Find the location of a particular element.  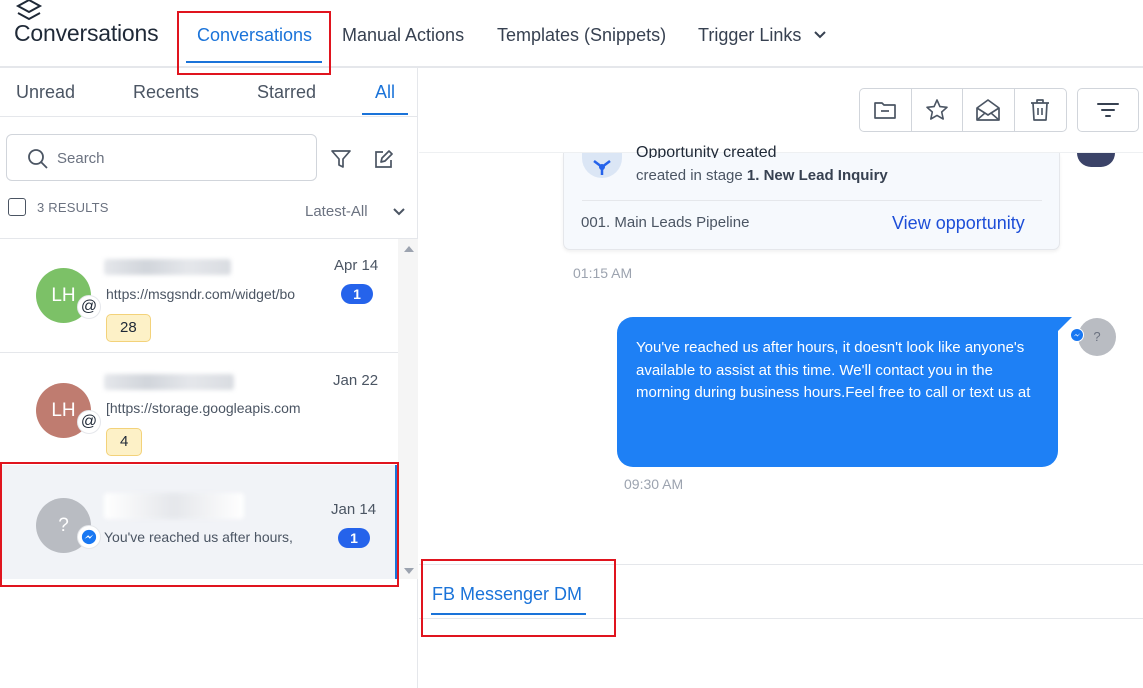

conversation-date: Jan 22 is located at coordinates (356, 380).